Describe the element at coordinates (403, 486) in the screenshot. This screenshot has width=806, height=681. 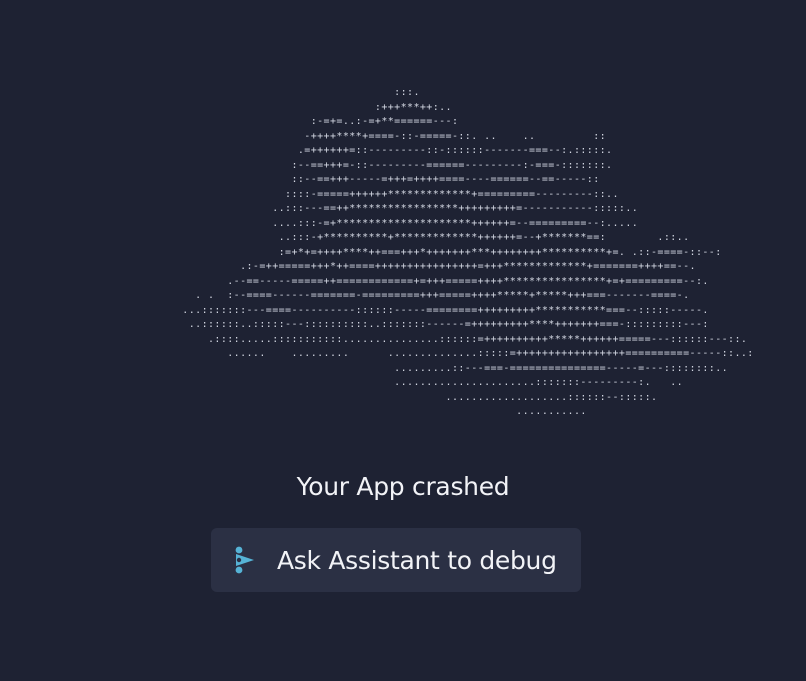
I see `crash-message: Your App crashed` at that location.